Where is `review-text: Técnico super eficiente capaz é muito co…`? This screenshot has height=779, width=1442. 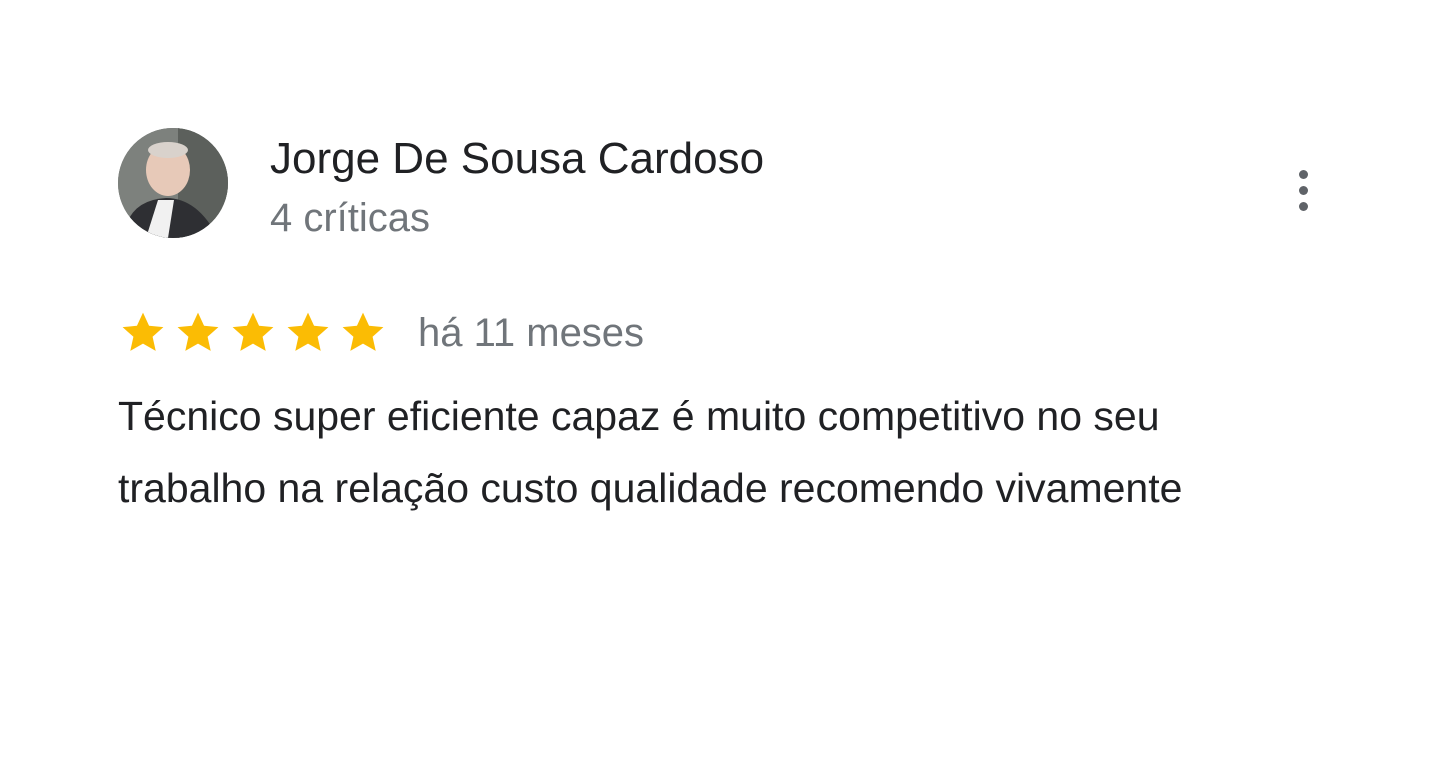 review-text: Técnico super eficiente capaz é muito co… is located at coordinates (650, 452).